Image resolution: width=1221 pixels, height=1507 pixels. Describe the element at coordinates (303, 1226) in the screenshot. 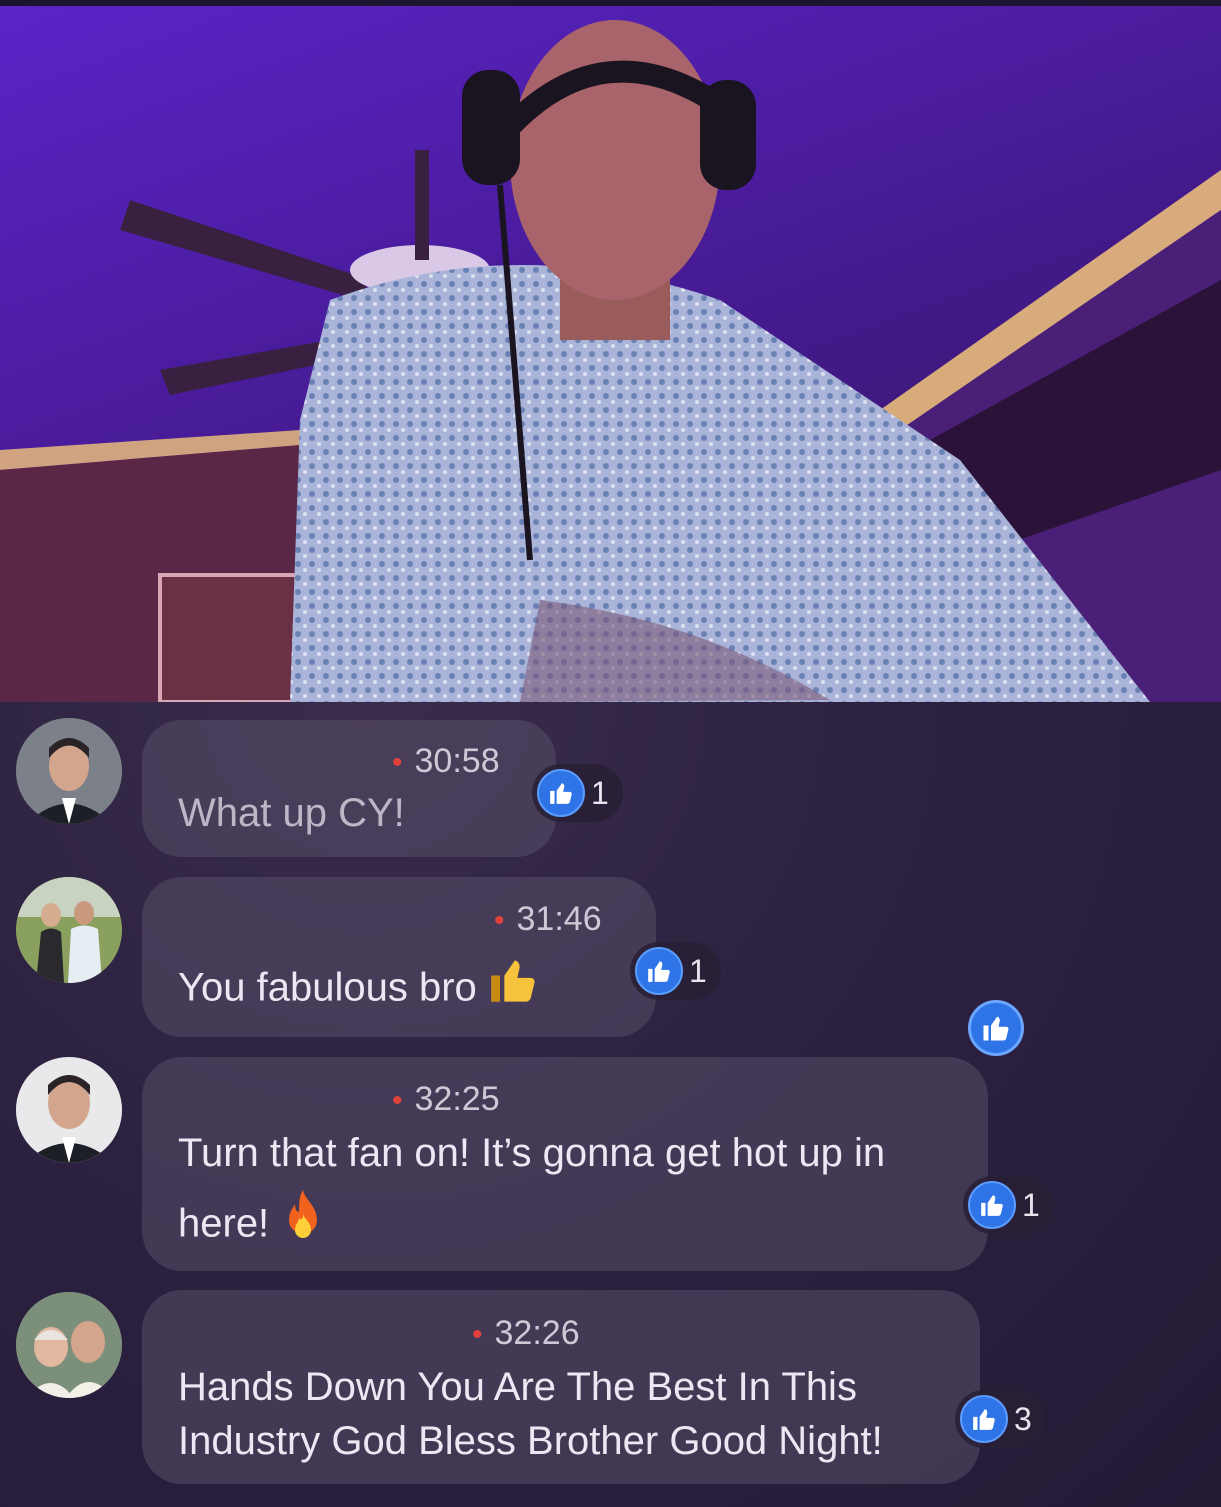

I see `fire-emoji` at that location.